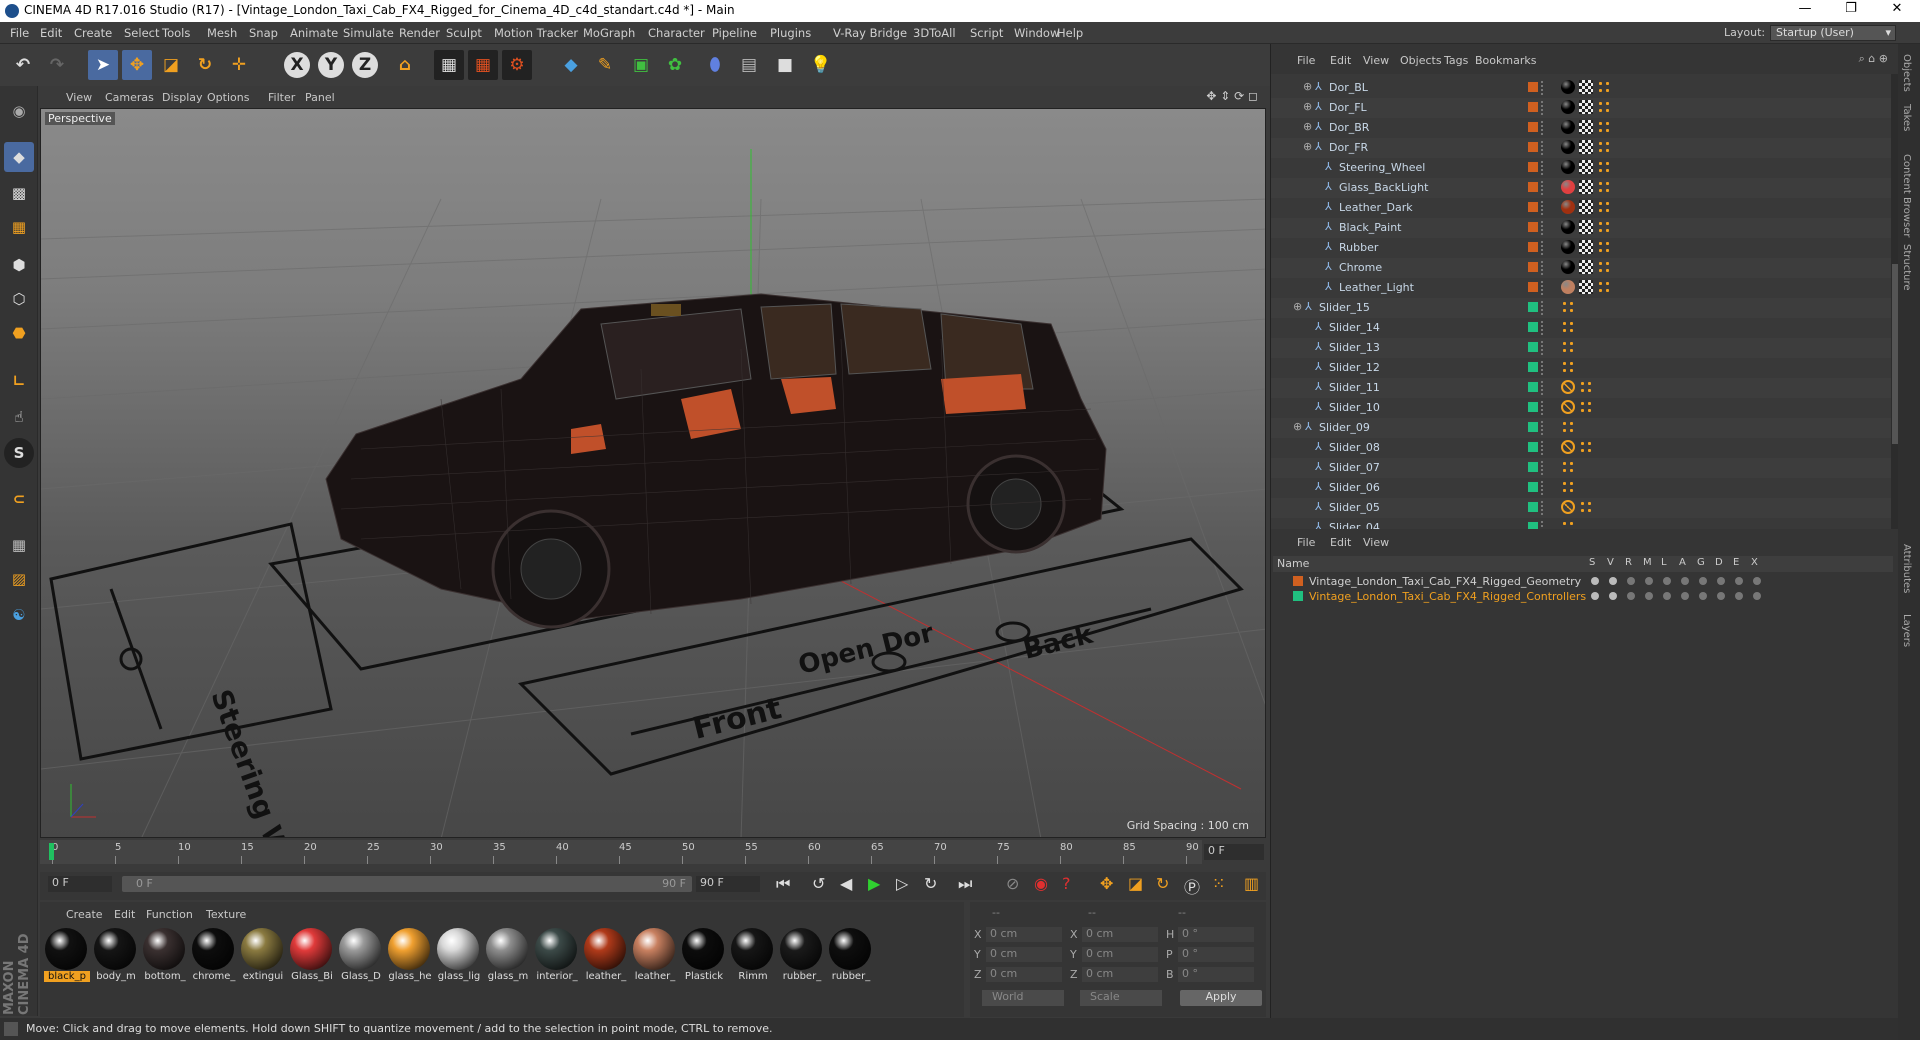 This screenshot has width=1920, height=1040. I want to click on snap-icon: S, so click(19, 453).